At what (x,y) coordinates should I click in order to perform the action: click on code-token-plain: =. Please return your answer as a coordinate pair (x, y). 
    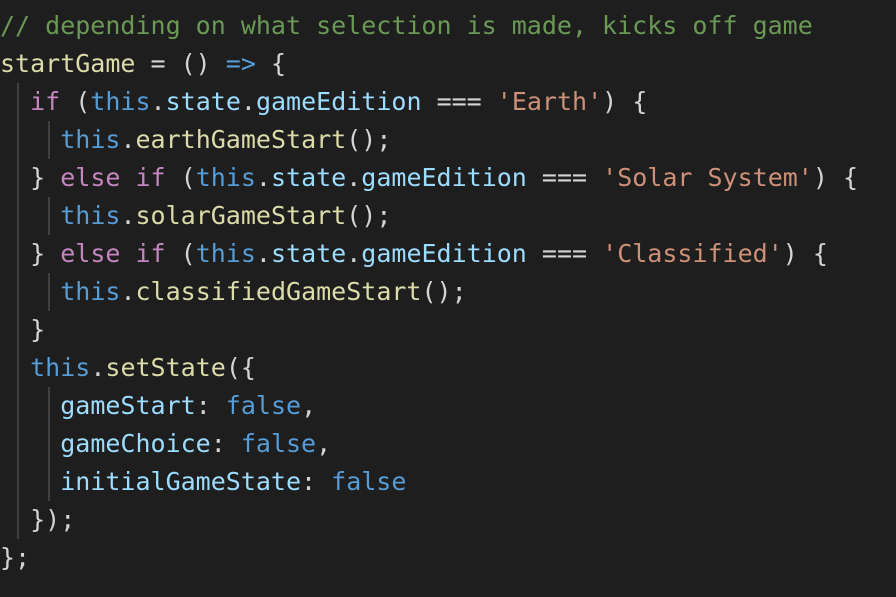
    Looking at the image, I should click on (158, 63).